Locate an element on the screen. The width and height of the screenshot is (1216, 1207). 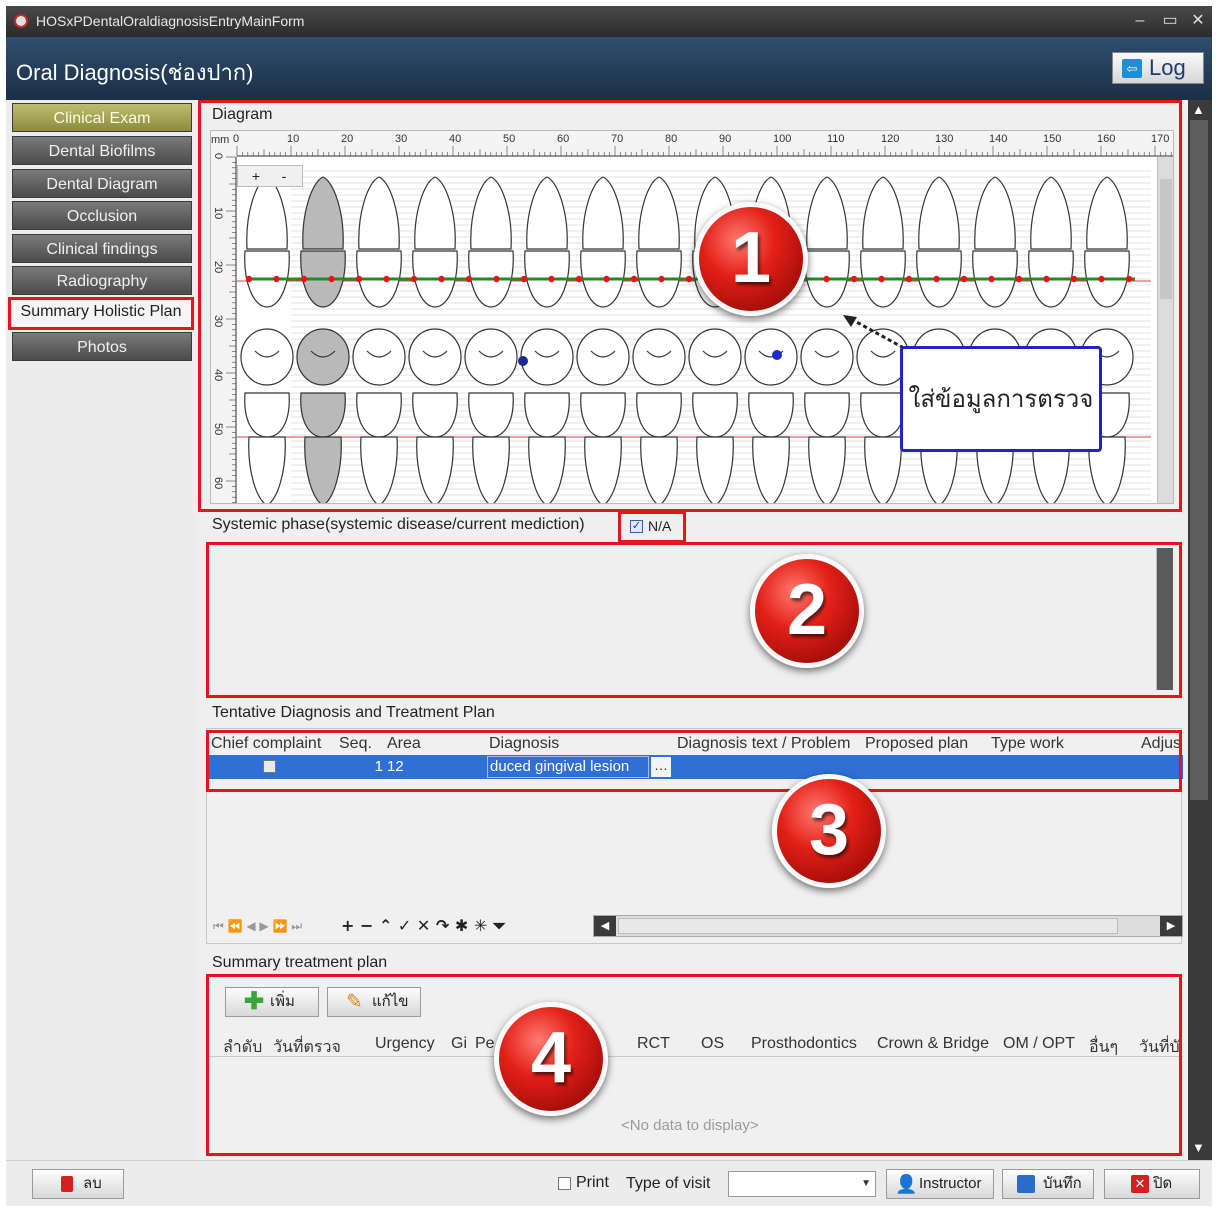
ruler-h-label: 60 is located at coordinates (563, 139).